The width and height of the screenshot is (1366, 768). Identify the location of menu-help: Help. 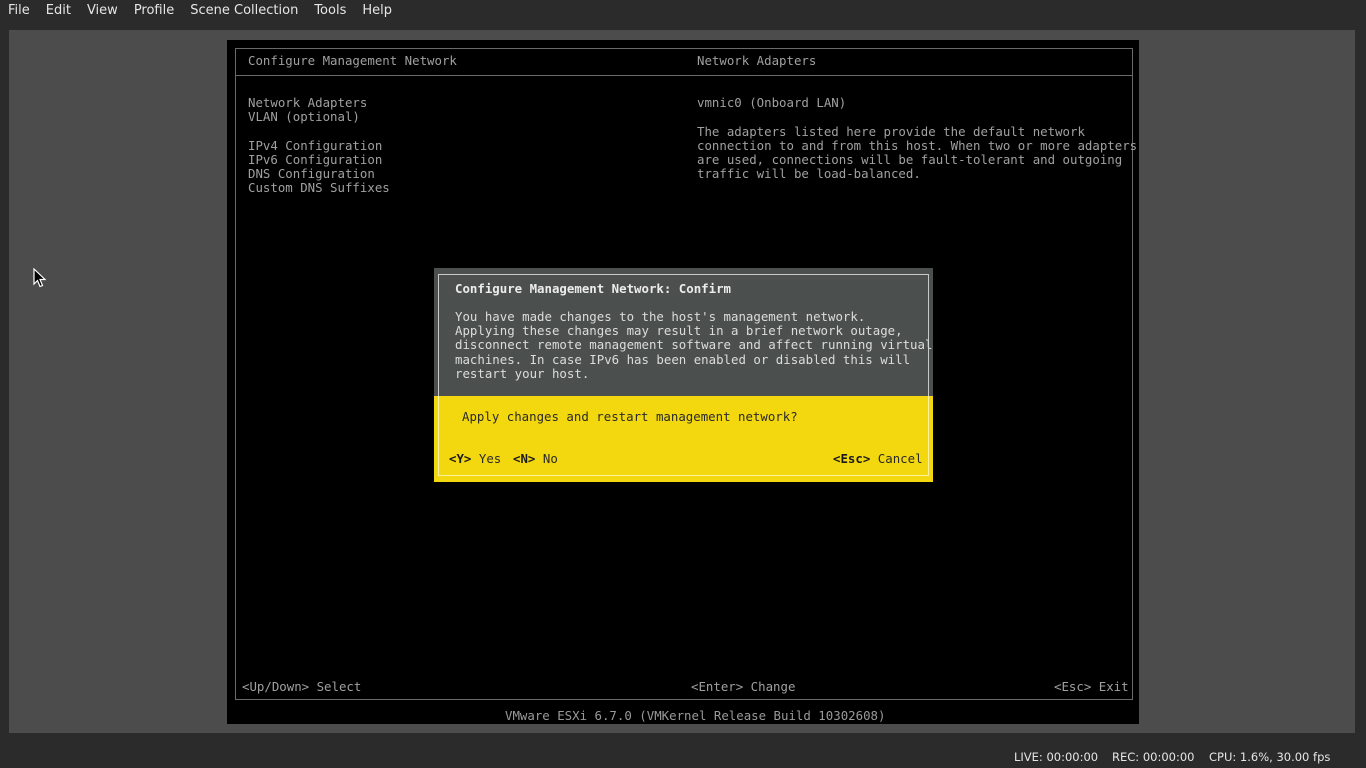
(377, 11).